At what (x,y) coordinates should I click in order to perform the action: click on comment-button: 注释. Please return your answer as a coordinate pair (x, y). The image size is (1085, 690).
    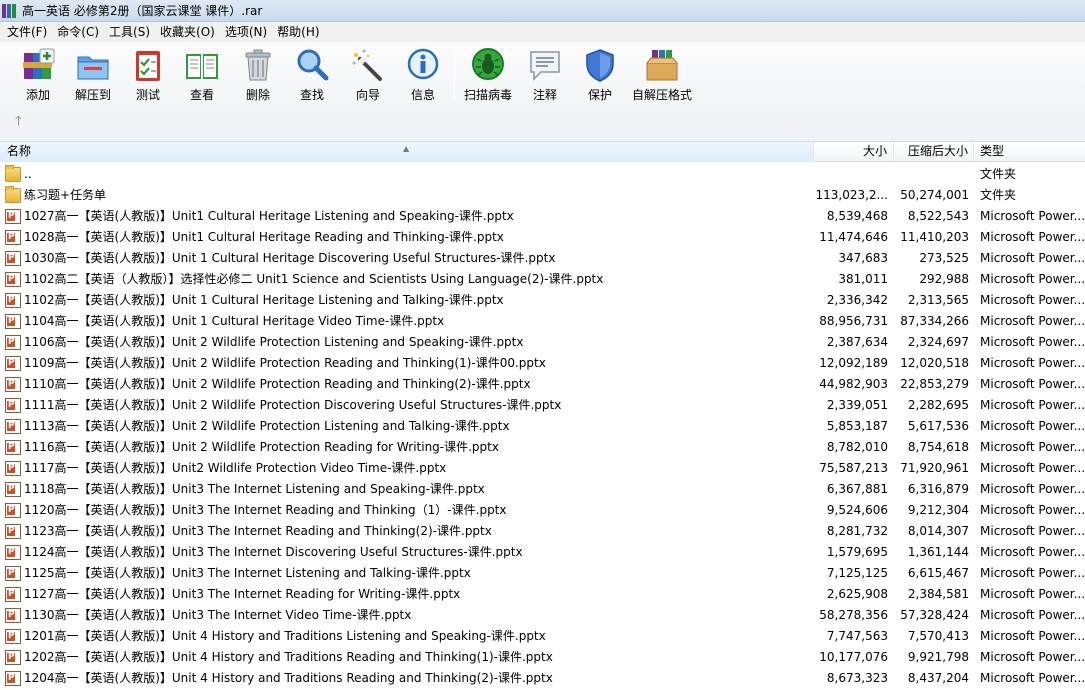
    Looking at the image, I should click on (545, 75).